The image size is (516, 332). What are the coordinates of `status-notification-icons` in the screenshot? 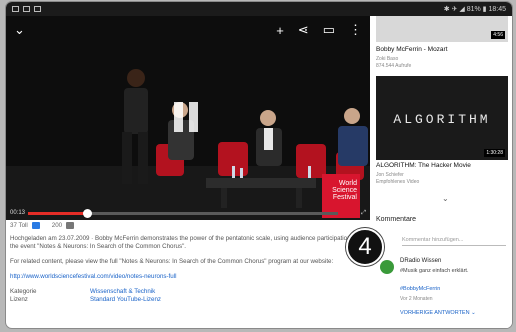 It's located at (26, 9).